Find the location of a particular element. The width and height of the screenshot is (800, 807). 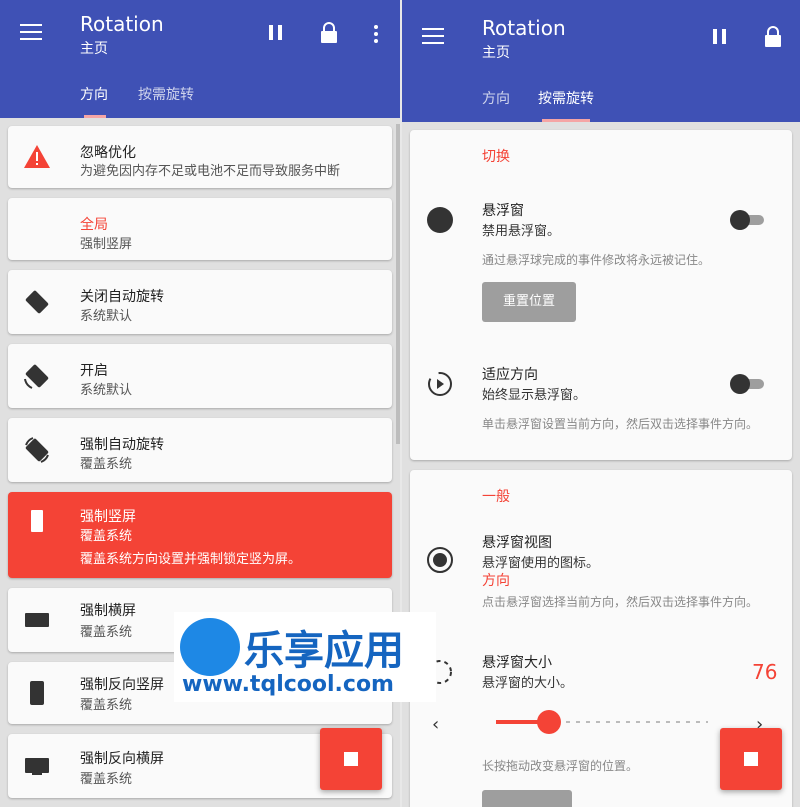

floating-view-value: 方向 is located at coordinates (496, 581).